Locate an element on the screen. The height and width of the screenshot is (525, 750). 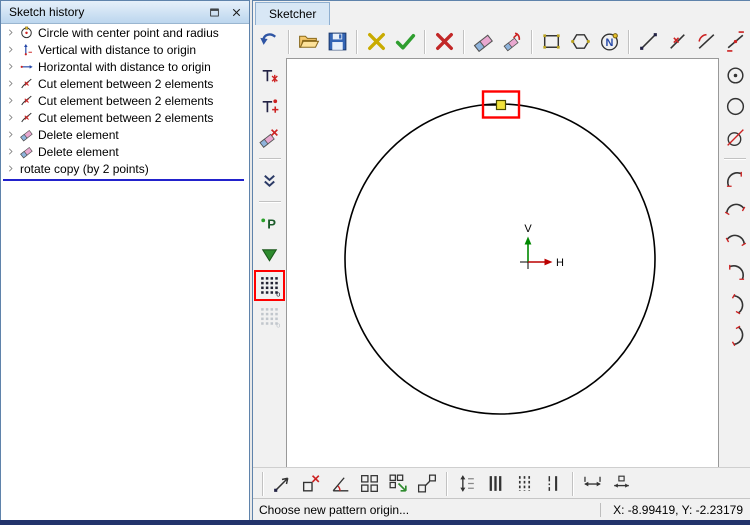
arc-r6-button is located at coordinates (735, 335).